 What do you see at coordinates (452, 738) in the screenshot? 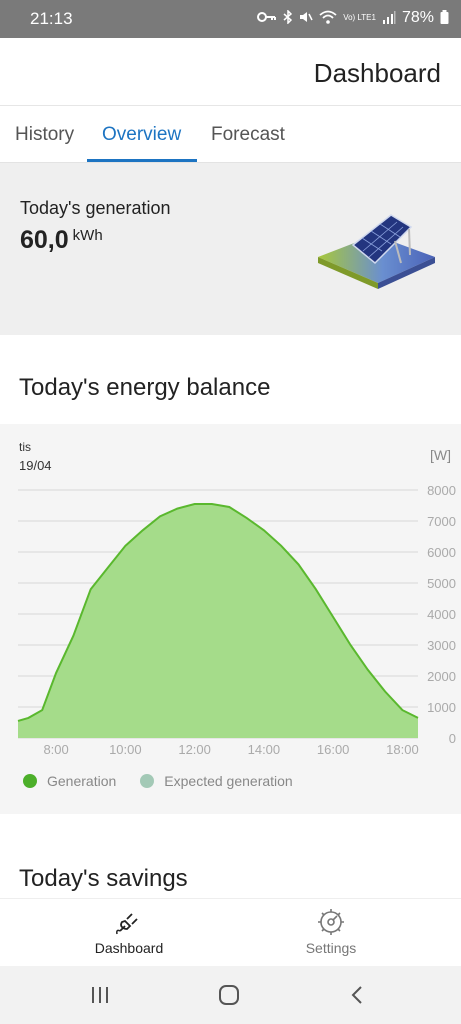
I see `y-tick-label: 0` at bounding box center [452, 738].